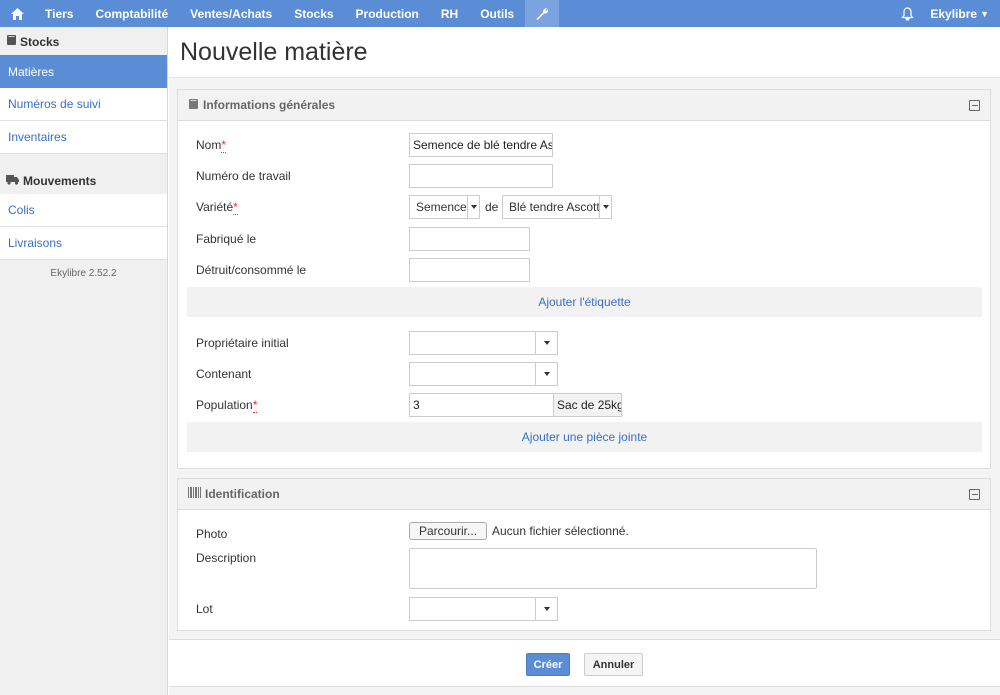  I want to click on nav-production: Production, so click(387, 13).